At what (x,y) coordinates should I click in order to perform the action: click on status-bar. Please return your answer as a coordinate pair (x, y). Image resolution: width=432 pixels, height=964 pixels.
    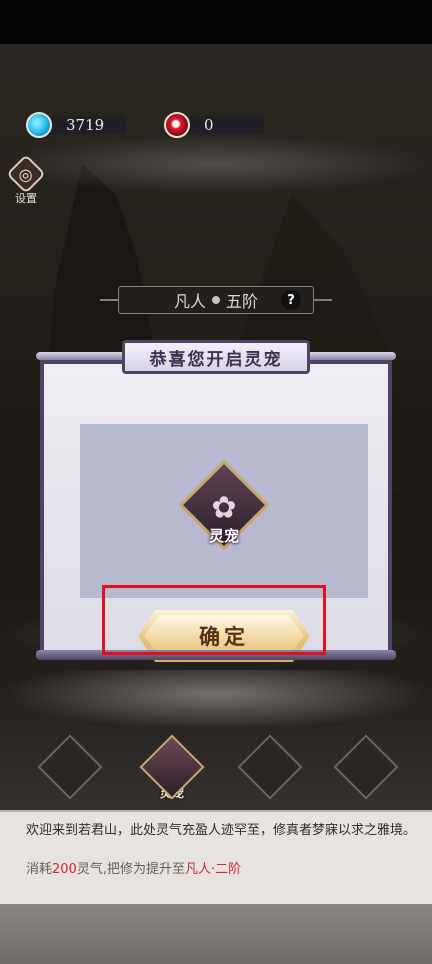
    Looking at the image, I should click on (216, 22).